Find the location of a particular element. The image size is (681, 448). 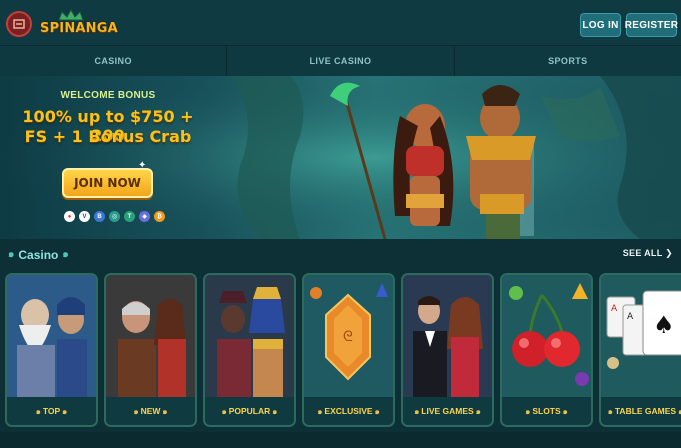

card-top-label: ๑ TOP ๑ is located at coordinates (51, 411).